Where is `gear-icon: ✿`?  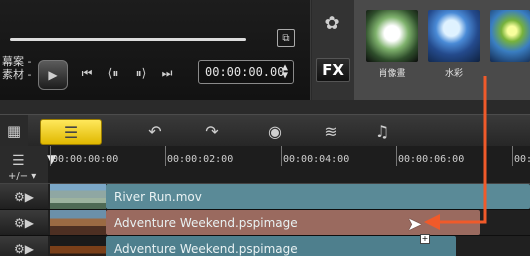
gear-icon: ✿ is located at coordinates (332, 23).